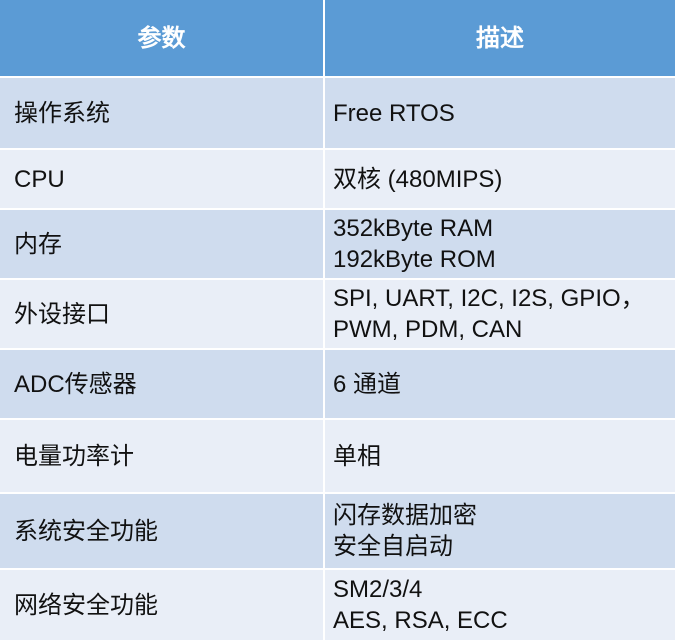  Describe the element at coordinates (500, 384) in the screenshot. I see `desc-cell: 6 通道` at that location.